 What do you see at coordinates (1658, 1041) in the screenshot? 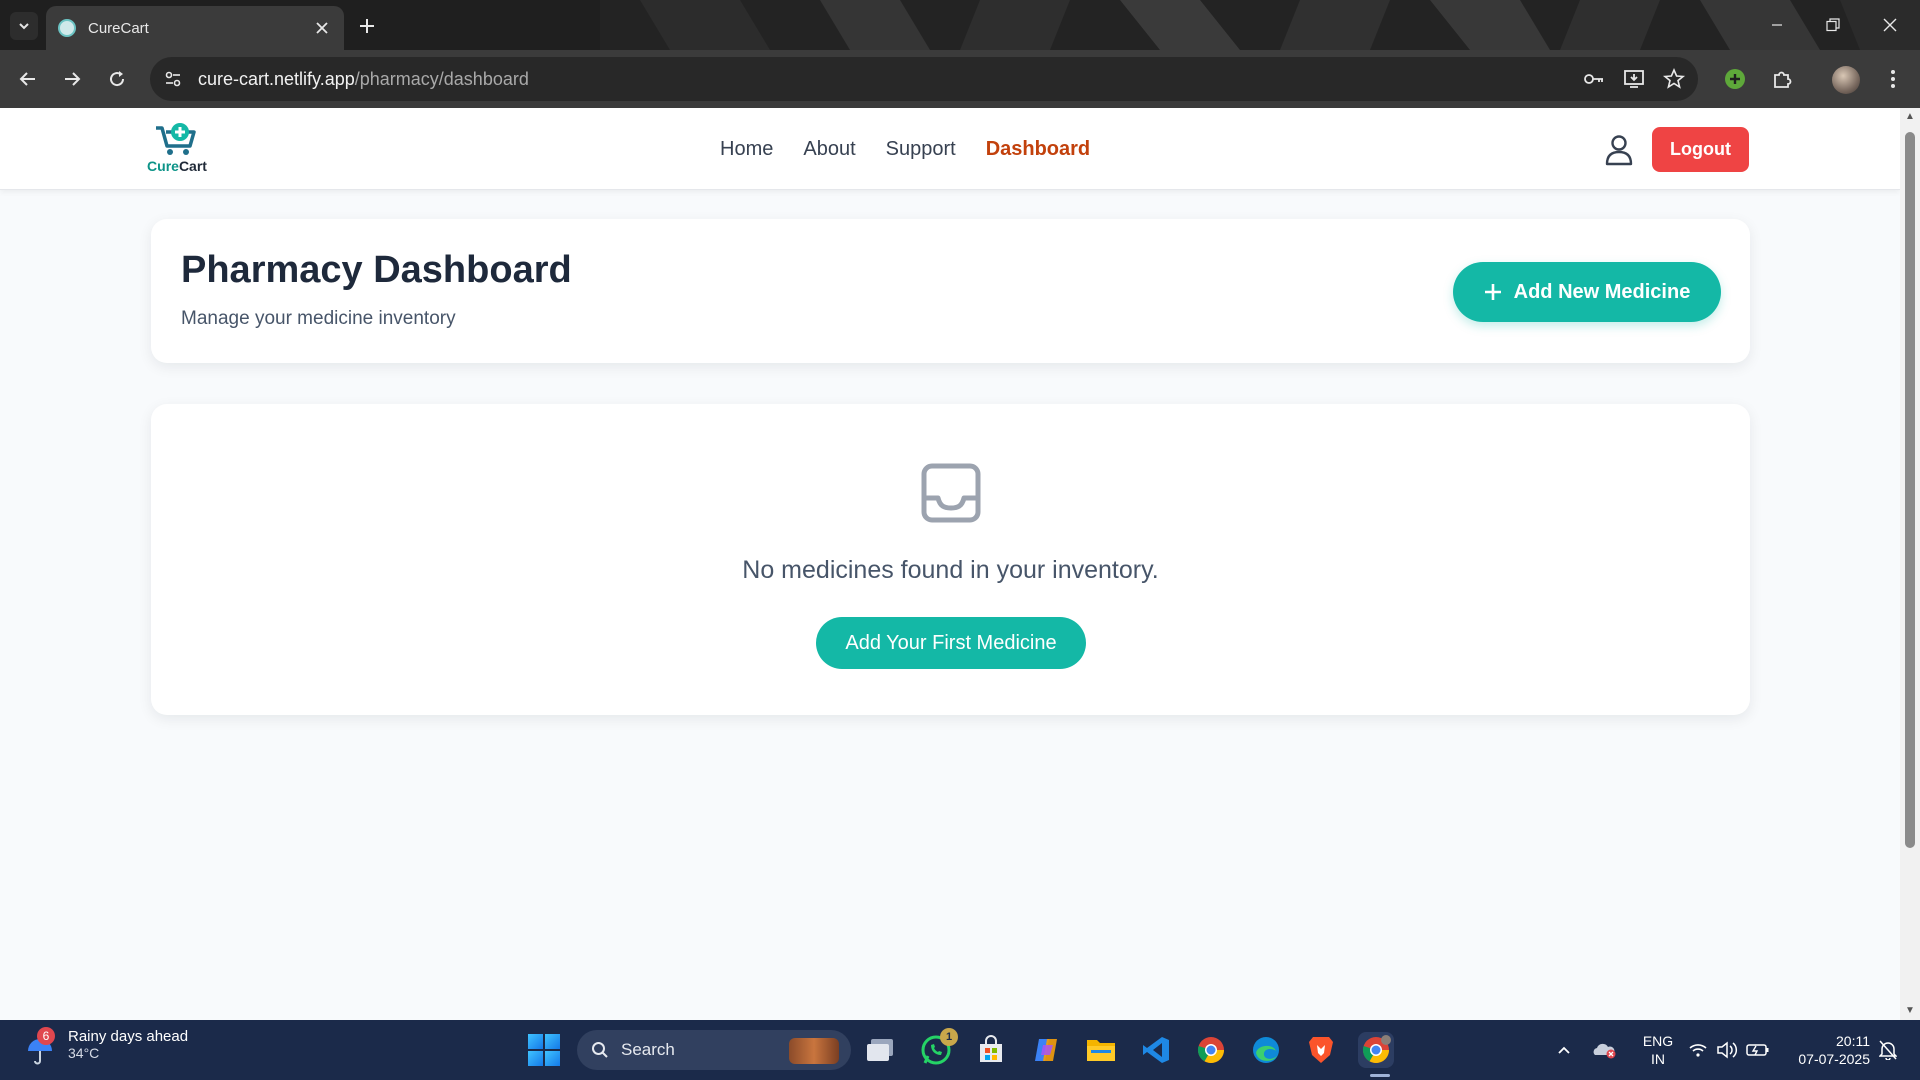
I see `language-line1: ENG` at bounding box center [1658, 1041].